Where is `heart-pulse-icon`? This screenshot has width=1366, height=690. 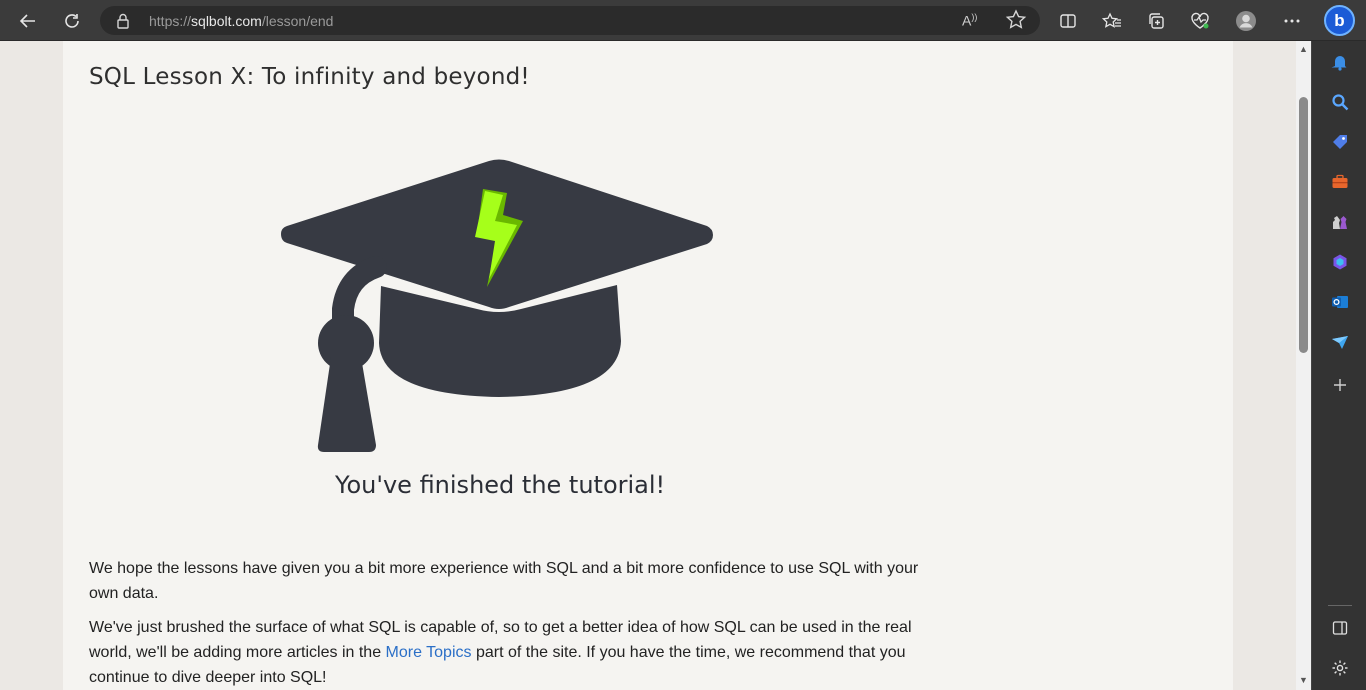 heart-pulse-icon is located at coordinates (1200, 20).